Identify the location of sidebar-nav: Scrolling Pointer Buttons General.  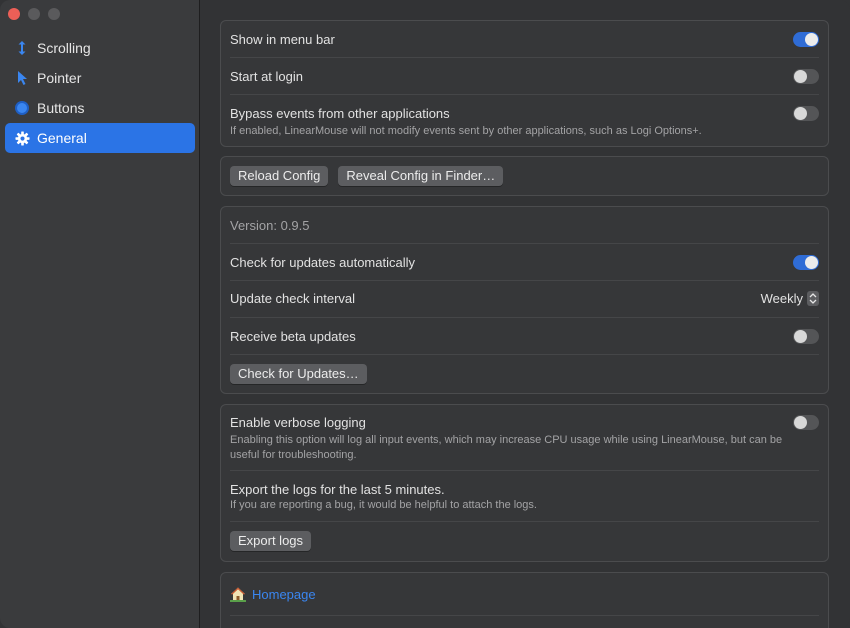
(100, 93).